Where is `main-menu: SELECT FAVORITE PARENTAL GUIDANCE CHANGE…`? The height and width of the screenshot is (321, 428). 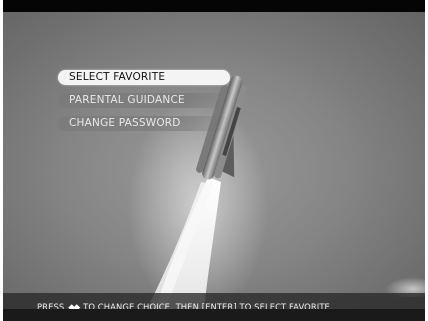
main-menu: SELECT FAVORITE PARENTAL GUIDANCE CHANGE… is located at coordinates (144, 104).